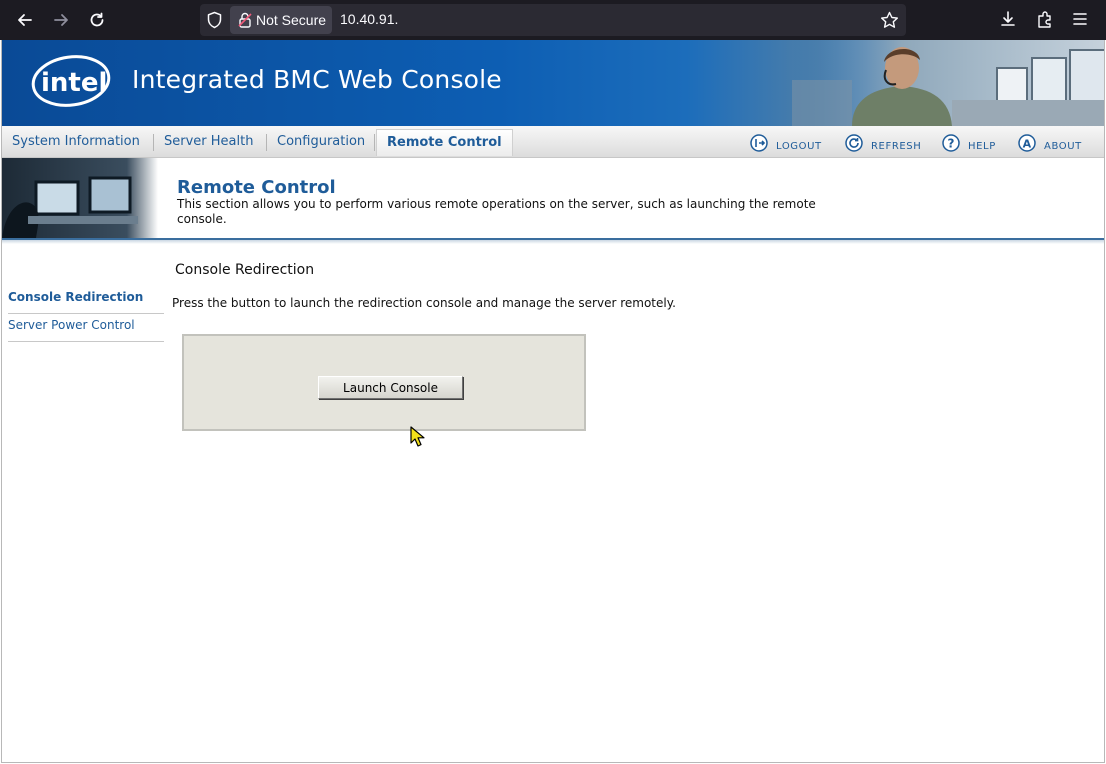 This screenshot has height=764, width=1106. I want to click on about-link: A ABOUT, so click(1050, 143).